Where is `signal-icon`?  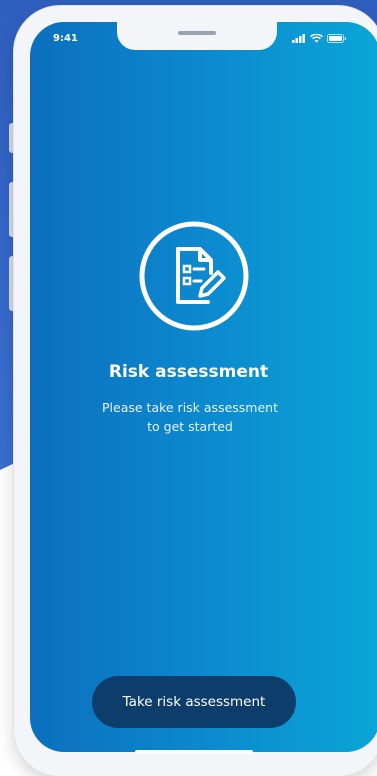 signal-icon is located at coordinates (298, 38).